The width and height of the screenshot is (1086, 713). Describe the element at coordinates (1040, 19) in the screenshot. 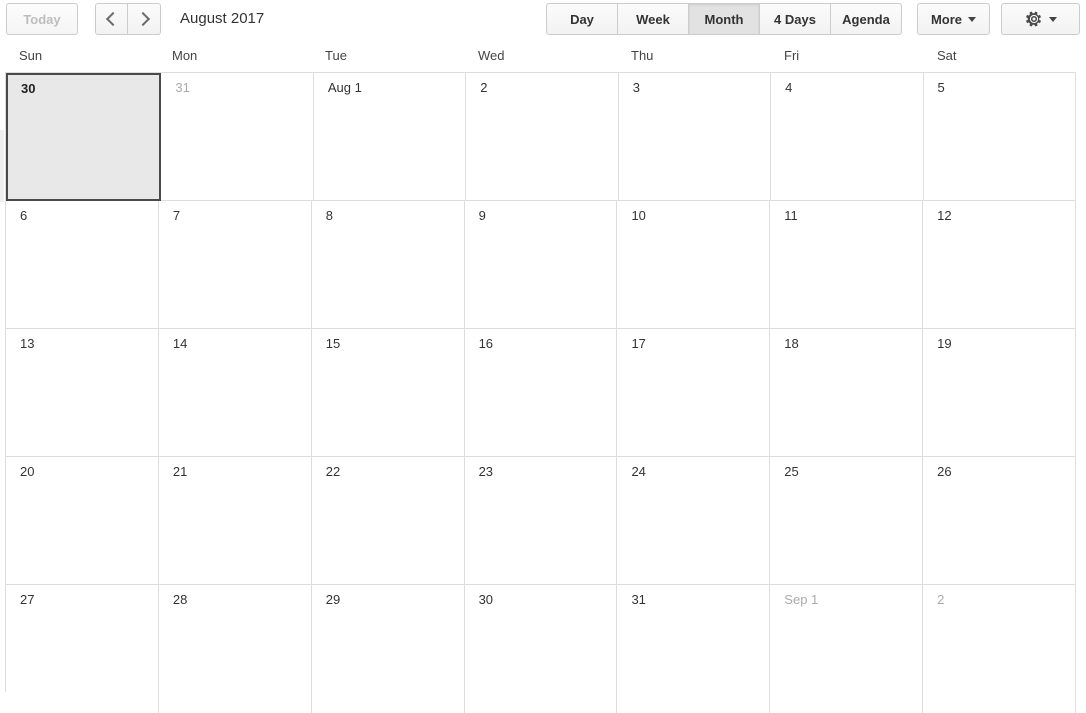

I see `settings-dropdown-button` at that location.